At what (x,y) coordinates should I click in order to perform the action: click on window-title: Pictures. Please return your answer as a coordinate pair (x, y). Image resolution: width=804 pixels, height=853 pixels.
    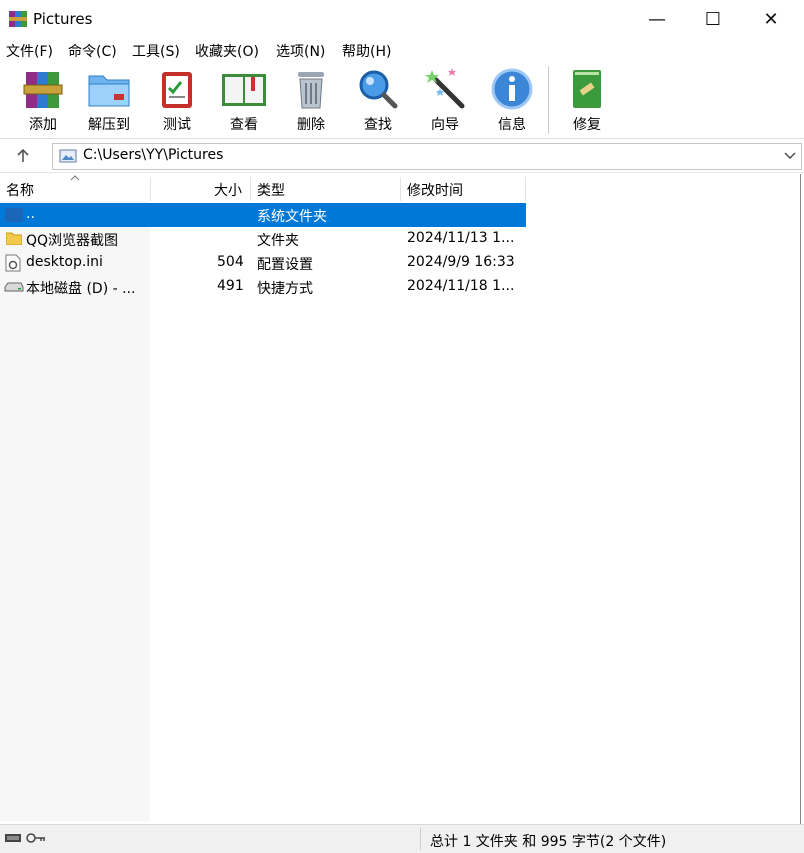
    Looking at the image, I should click on (63, 19).